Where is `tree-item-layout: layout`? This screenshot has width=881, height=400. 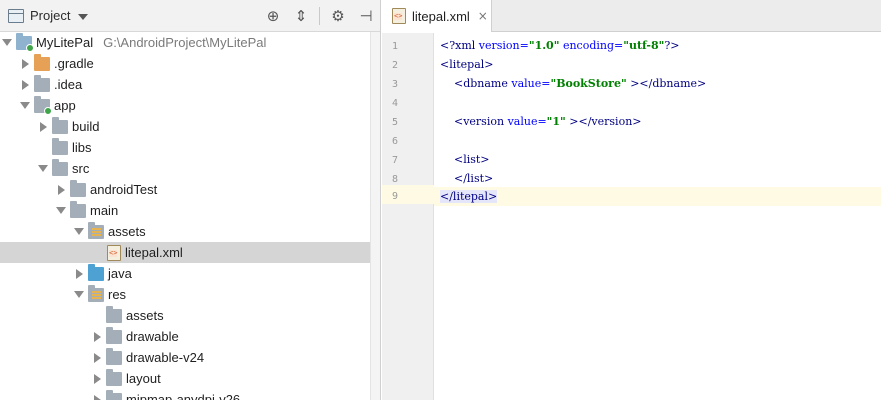 tree-item-layout: layout is located at coordinates (190, 378).